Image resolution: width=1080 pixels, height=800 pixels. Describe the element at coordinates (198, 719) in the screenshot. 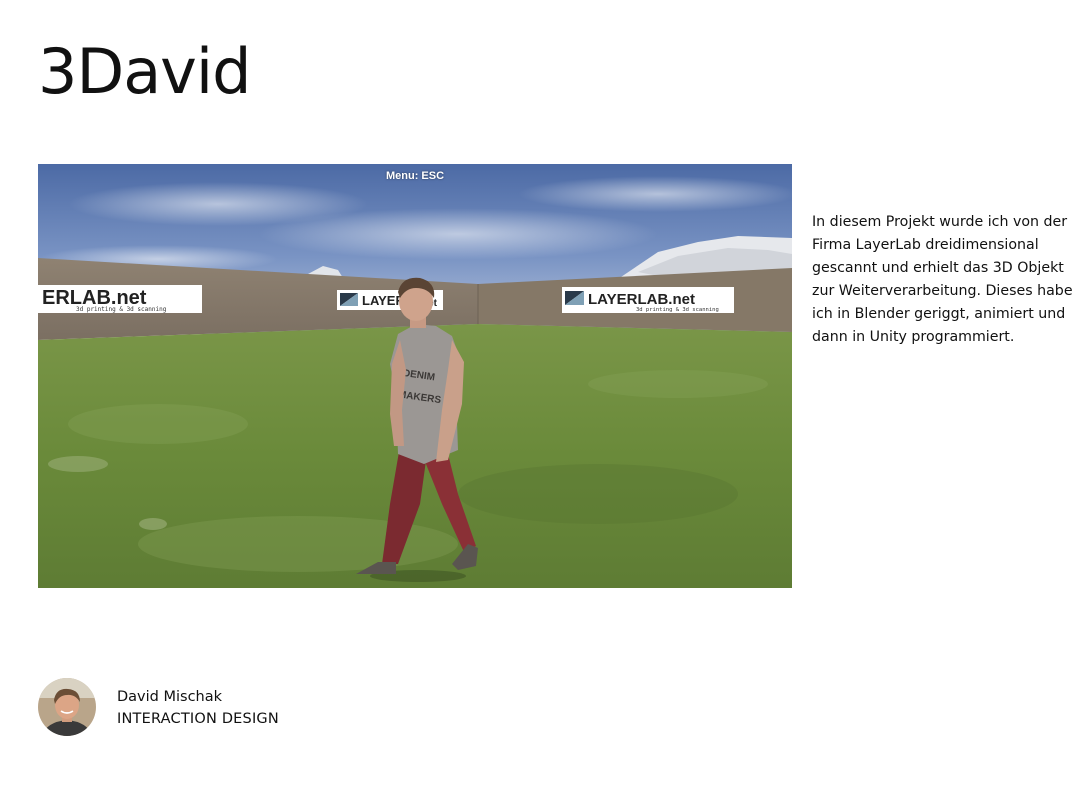

I see `author-role: INTERACTION DESIGN` at that location.